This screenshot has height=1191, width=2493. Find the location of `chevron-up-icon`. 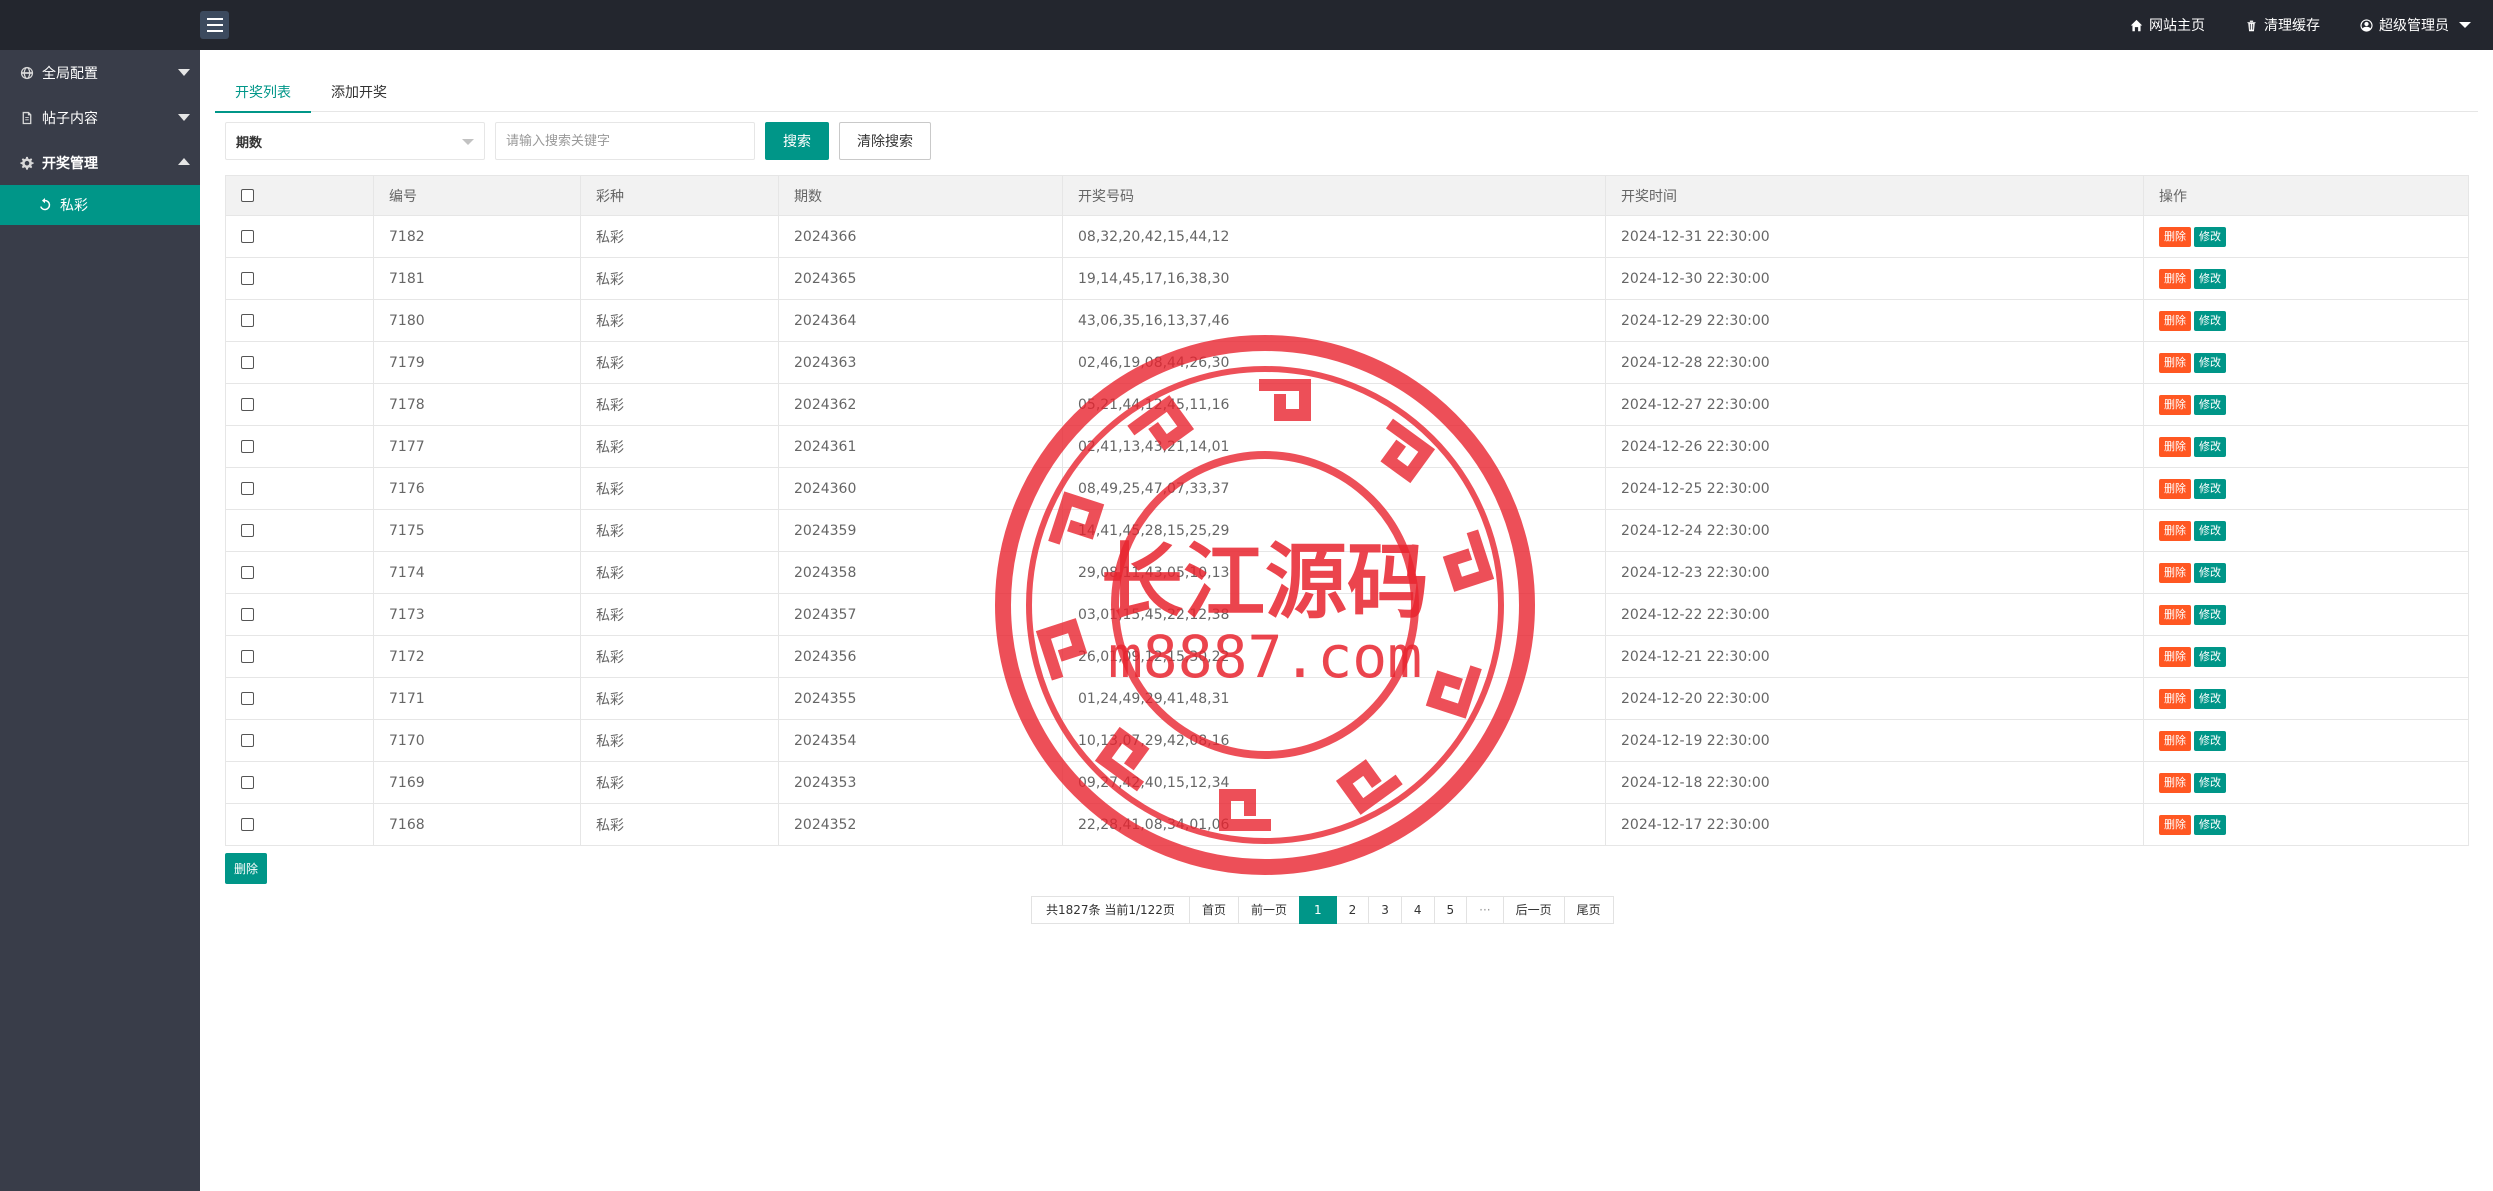

chevron-up-icon is located at coordinates (184, 161).